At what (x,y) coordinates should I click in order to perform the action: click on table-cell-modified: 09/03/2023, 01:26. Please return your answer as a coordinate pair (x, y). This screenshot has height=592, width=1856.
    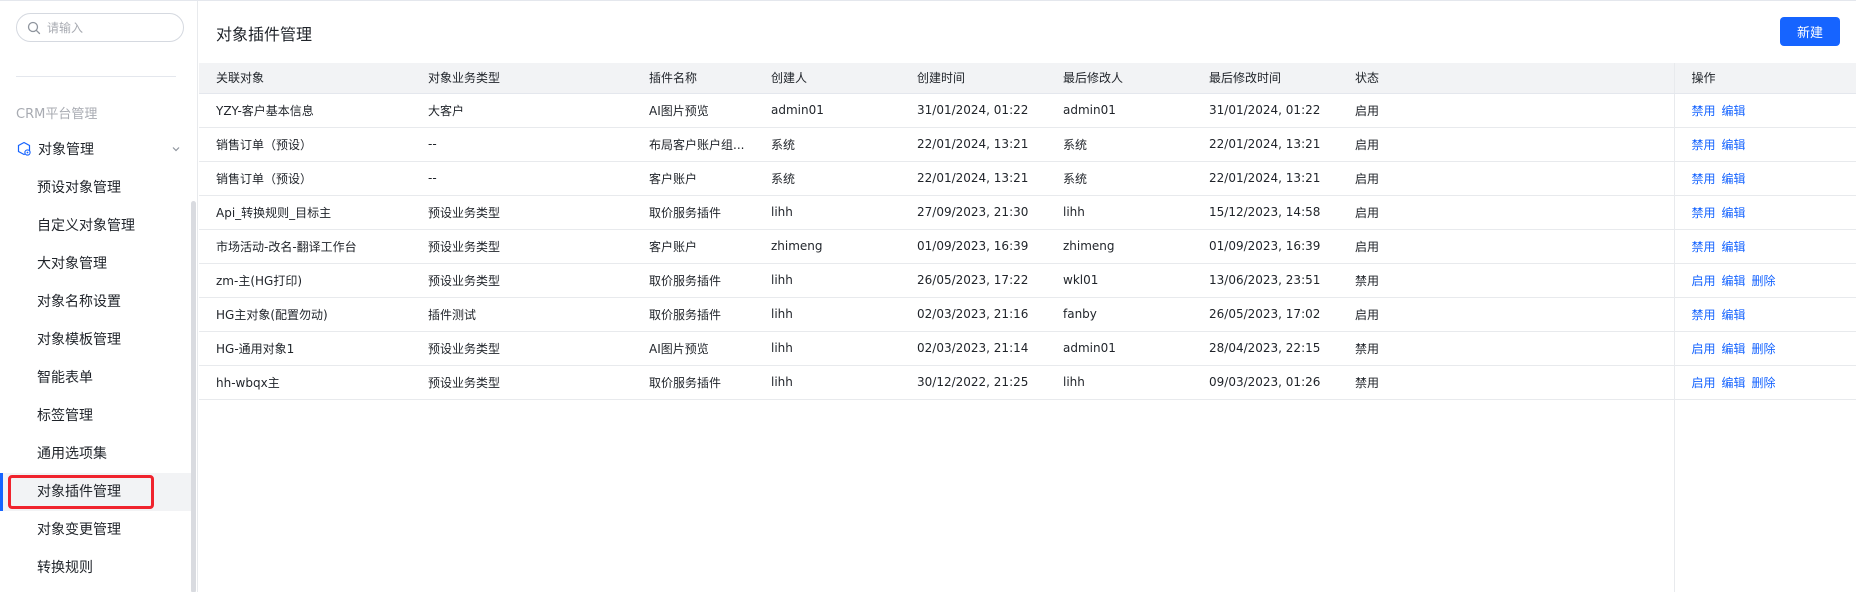
    Looking at the image, I should click on (1265, 382).